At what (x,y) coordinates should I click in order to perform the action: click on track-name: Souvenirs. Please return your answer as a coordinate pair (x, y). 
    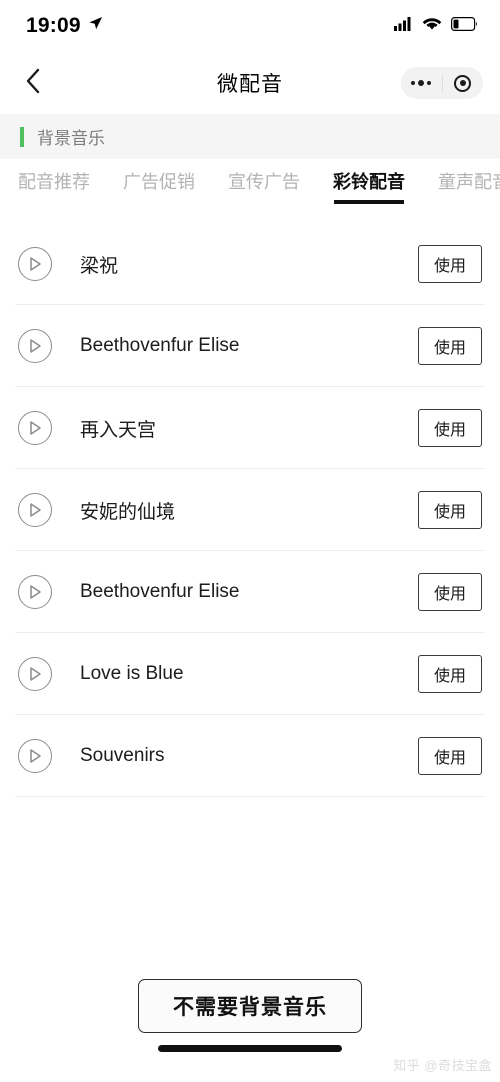
    Looking at the image, I should click on (122, 755).